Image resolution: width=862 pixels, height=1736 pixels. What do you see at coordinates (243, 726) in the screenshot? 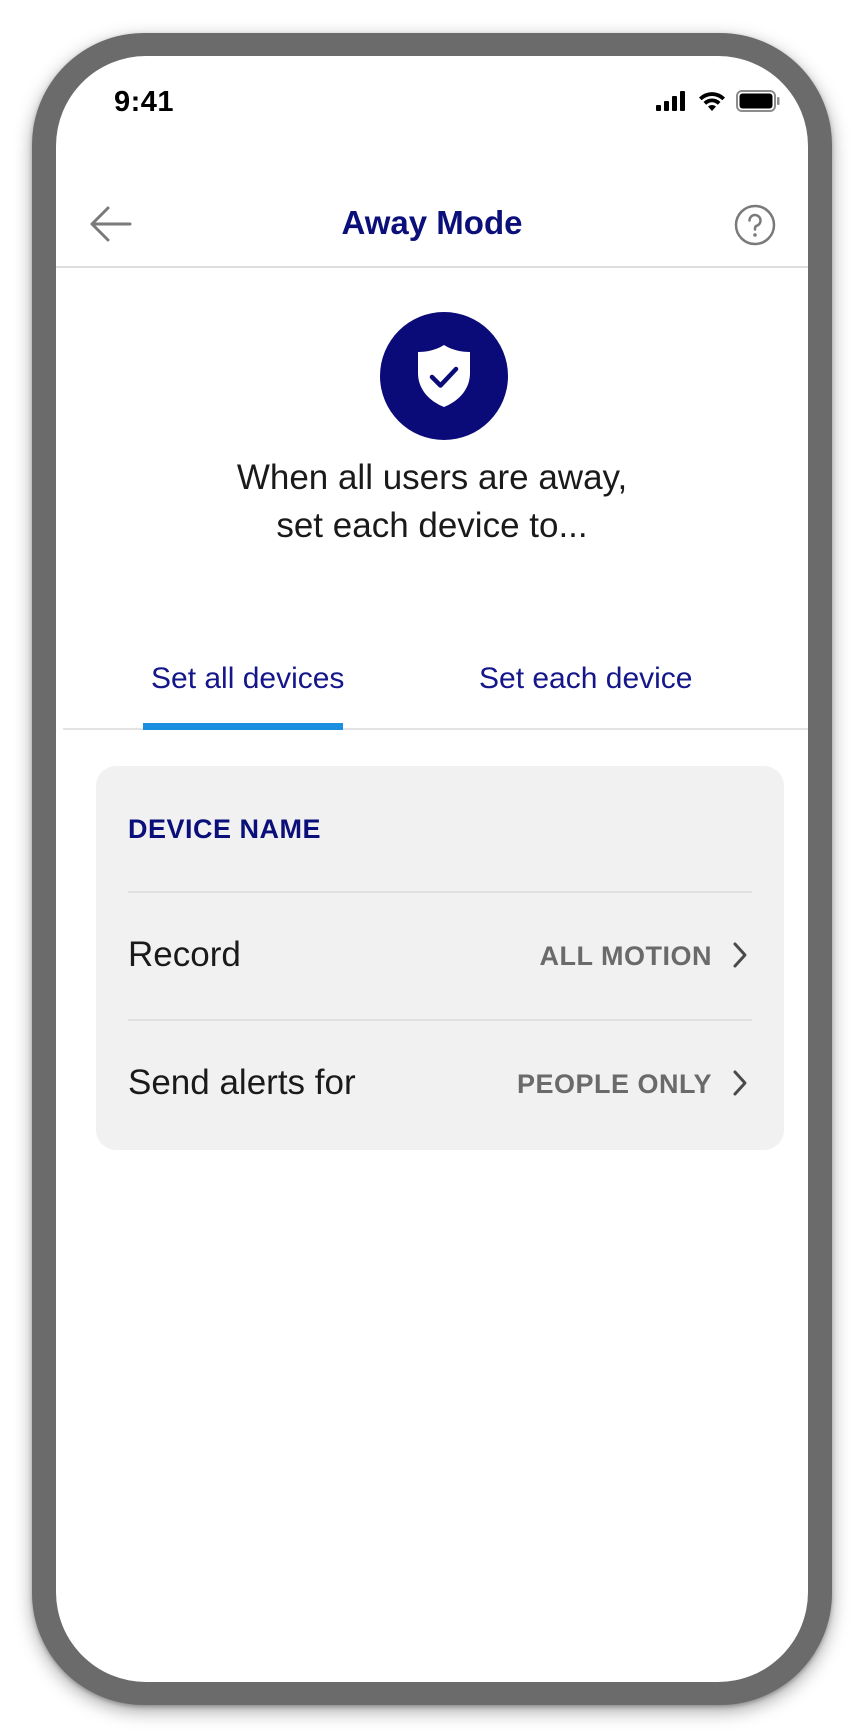
I see `active-tab-indicator` at bounding box center [243, 726].